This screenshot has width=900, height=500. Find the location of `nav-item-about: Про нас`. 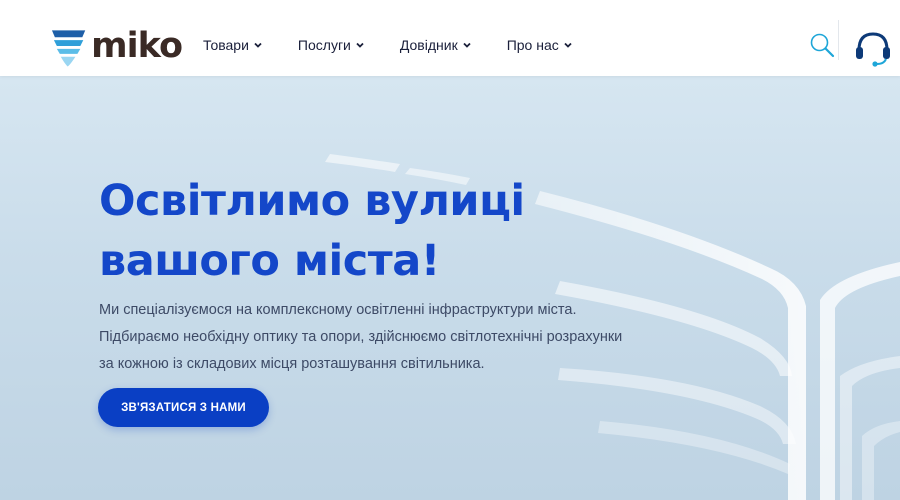

nav-item-about: Про нас is located at coordinates (539, 45).